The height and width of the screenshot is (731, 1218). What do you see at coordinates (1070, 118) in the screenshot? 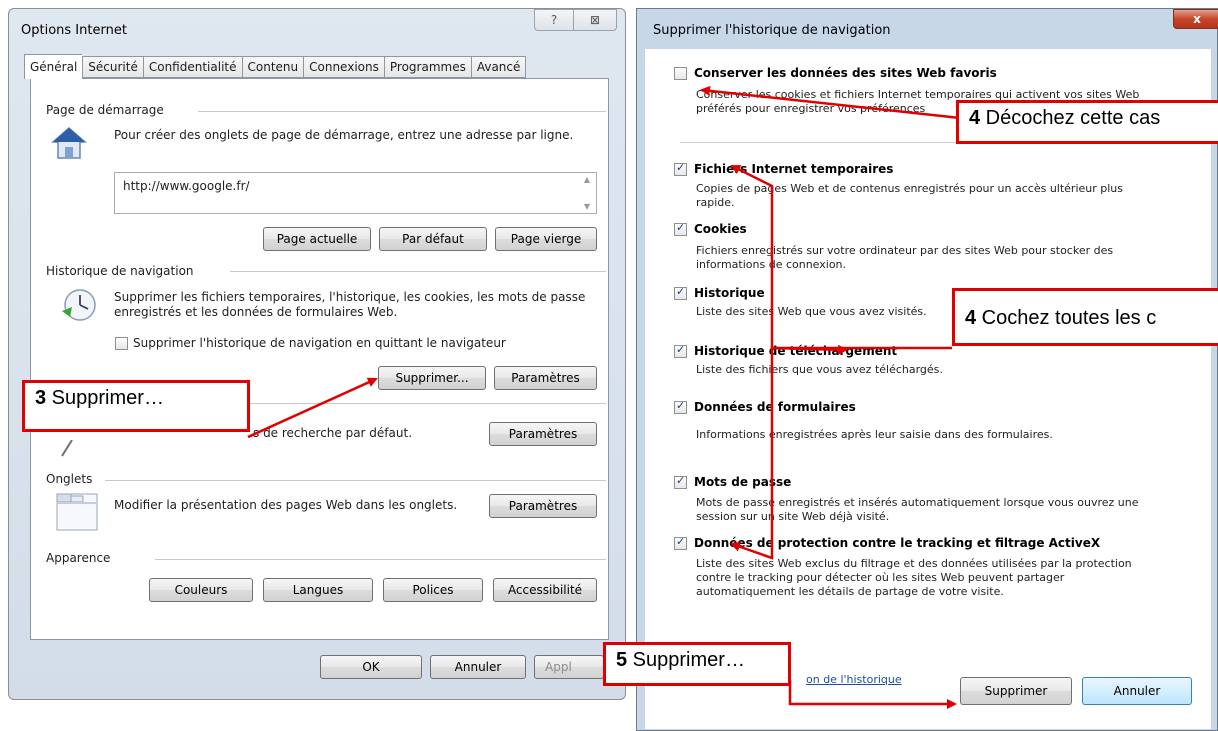
I see `step4a-text: Décochez cette cas` at bounding box center [1070, 118].